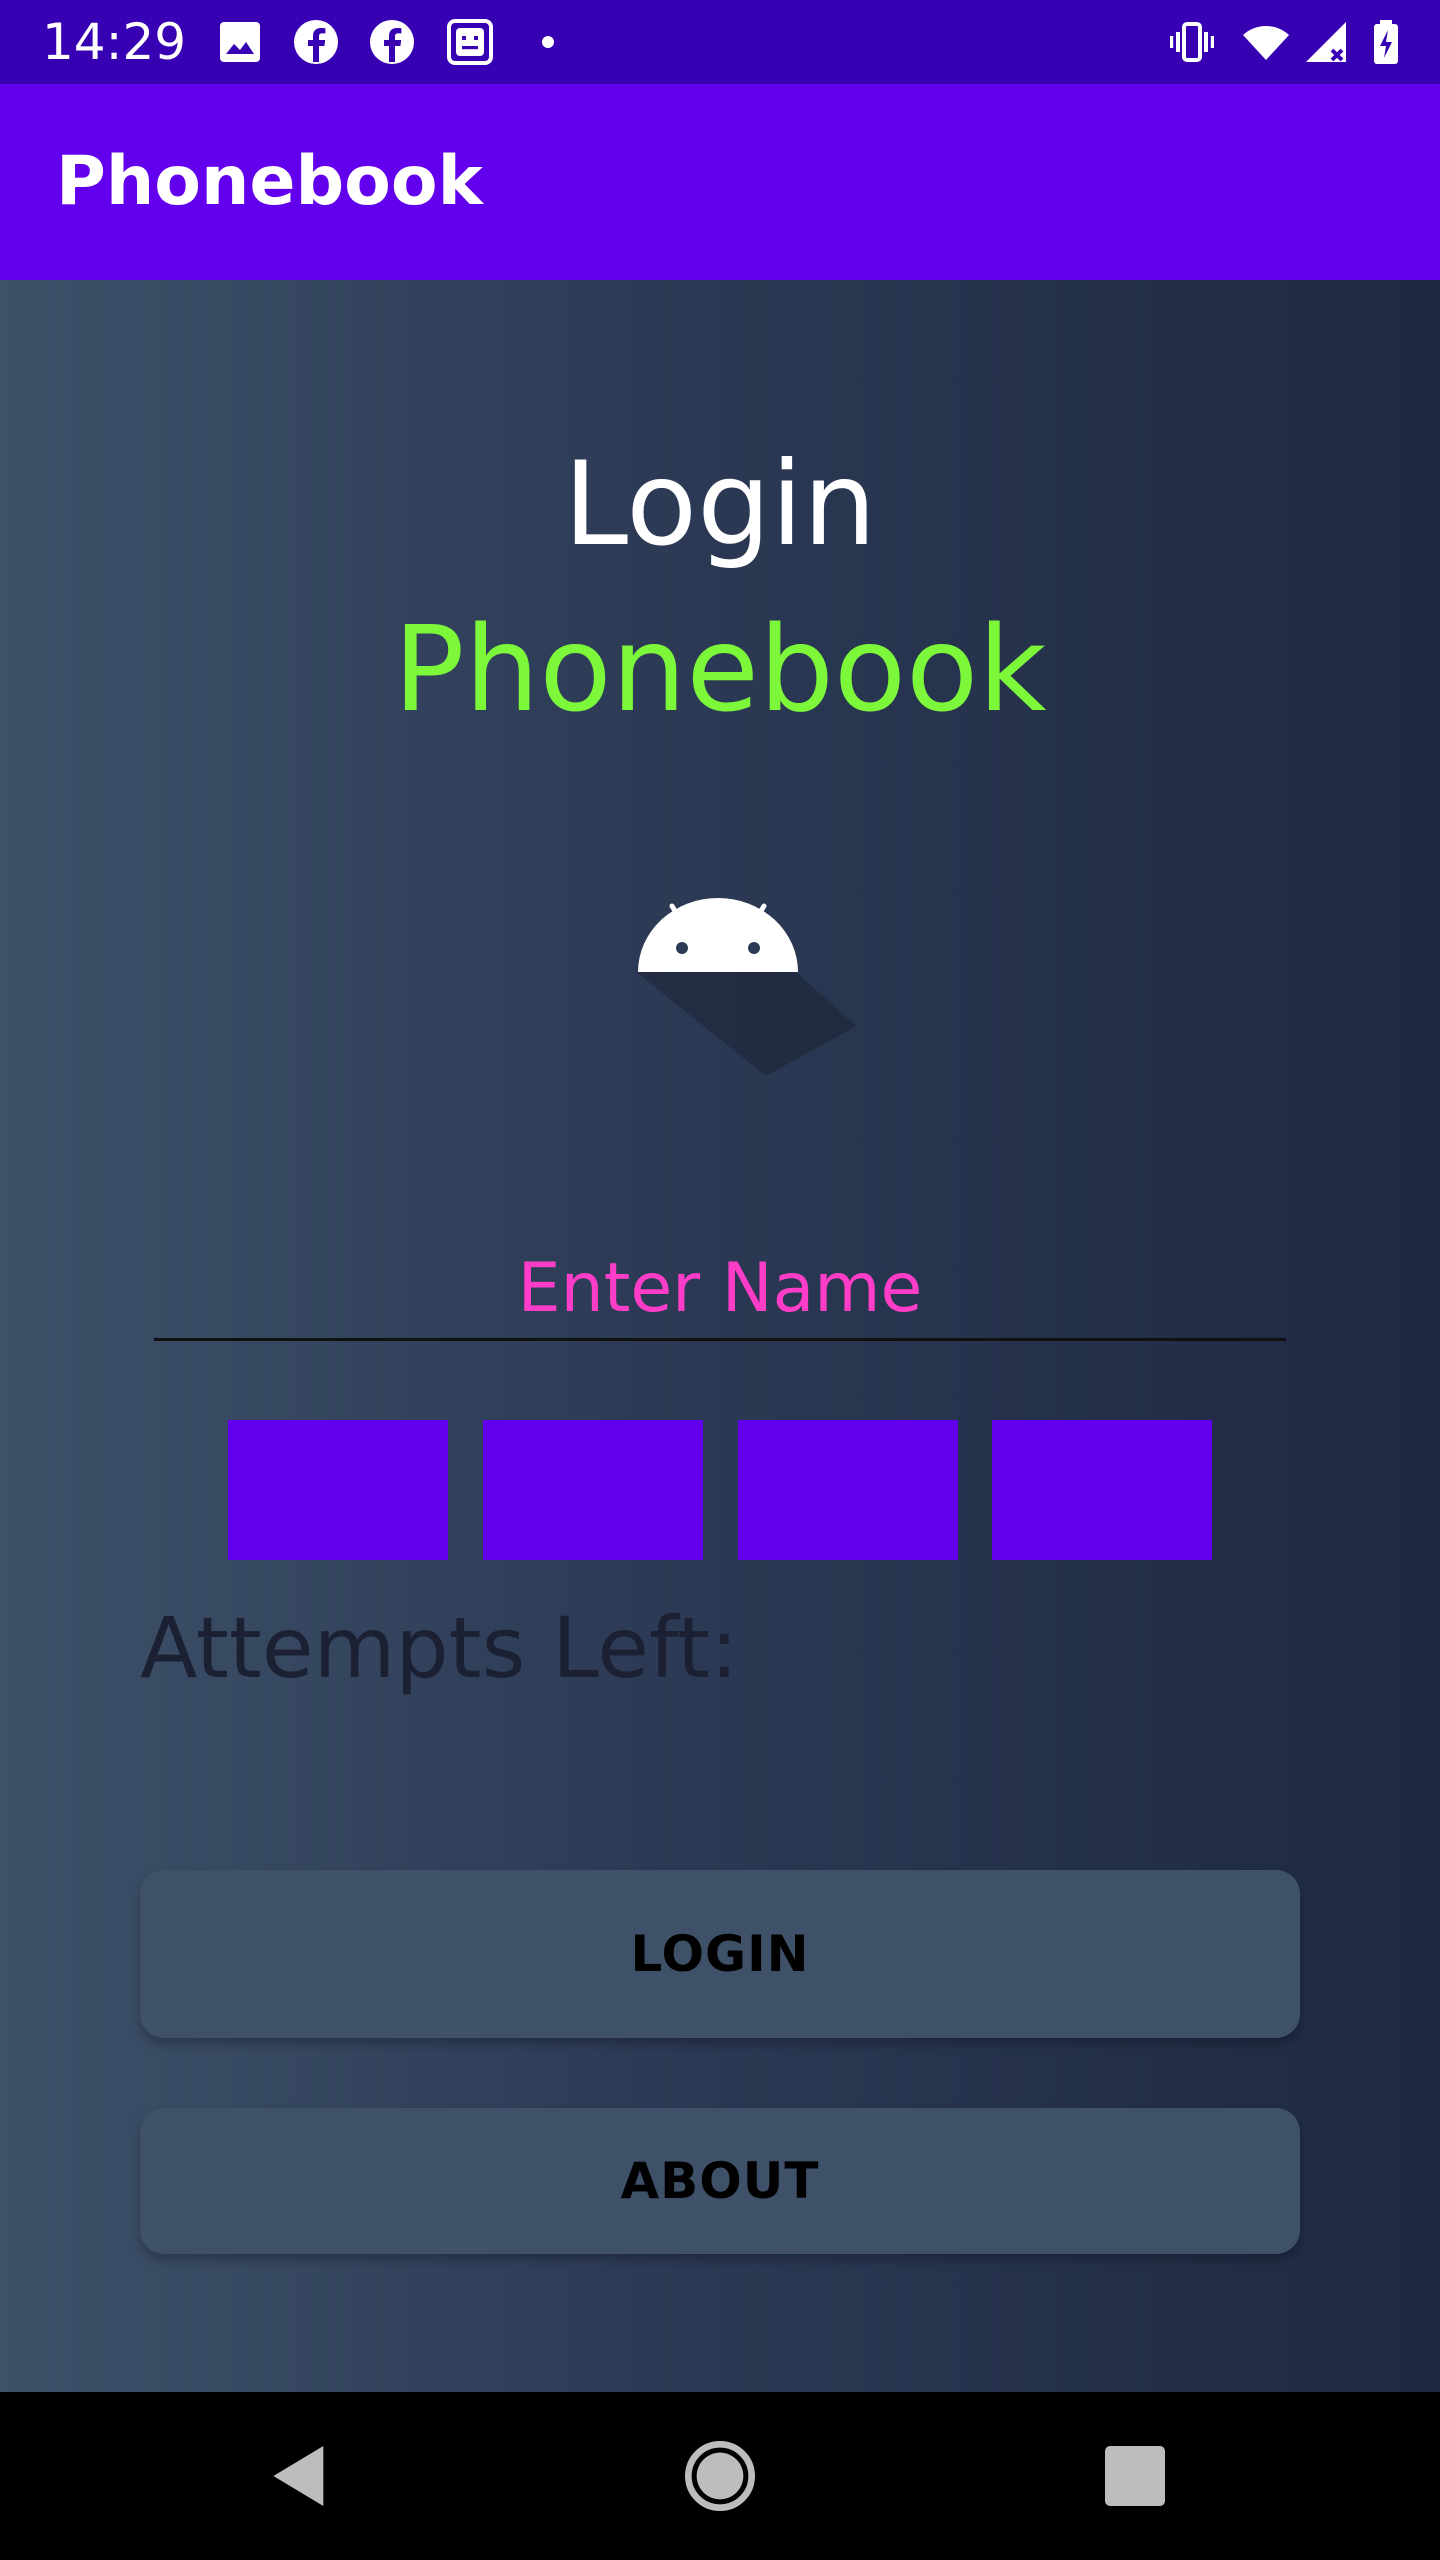  What do you see at coordinates (470, 42) in the screenshot?
I see `app-notification-icon` at bounding box center [470, 42].